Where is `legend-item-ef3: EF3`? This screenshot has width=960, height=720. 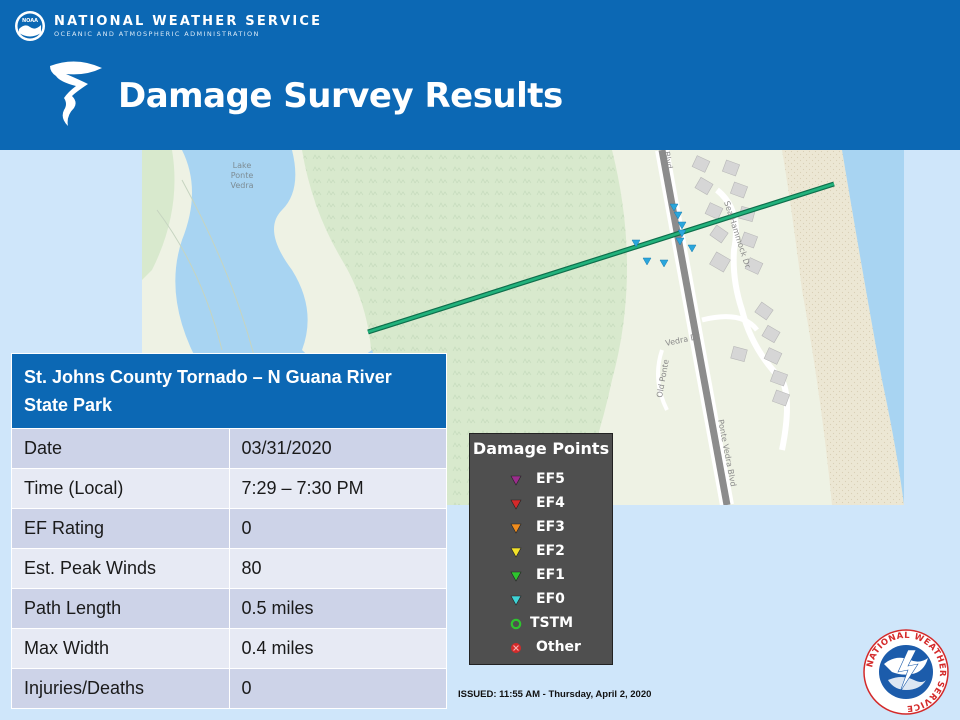 legend-item-ef3: EF3 is located at coordinates (541, 528).